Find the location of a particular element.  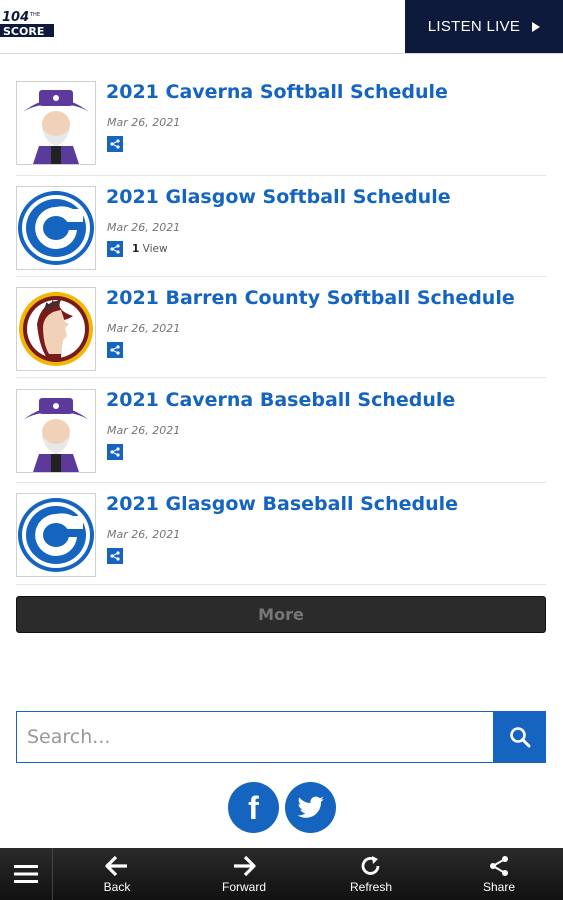

share-page-button: Share is located at coordinates (499, 874).